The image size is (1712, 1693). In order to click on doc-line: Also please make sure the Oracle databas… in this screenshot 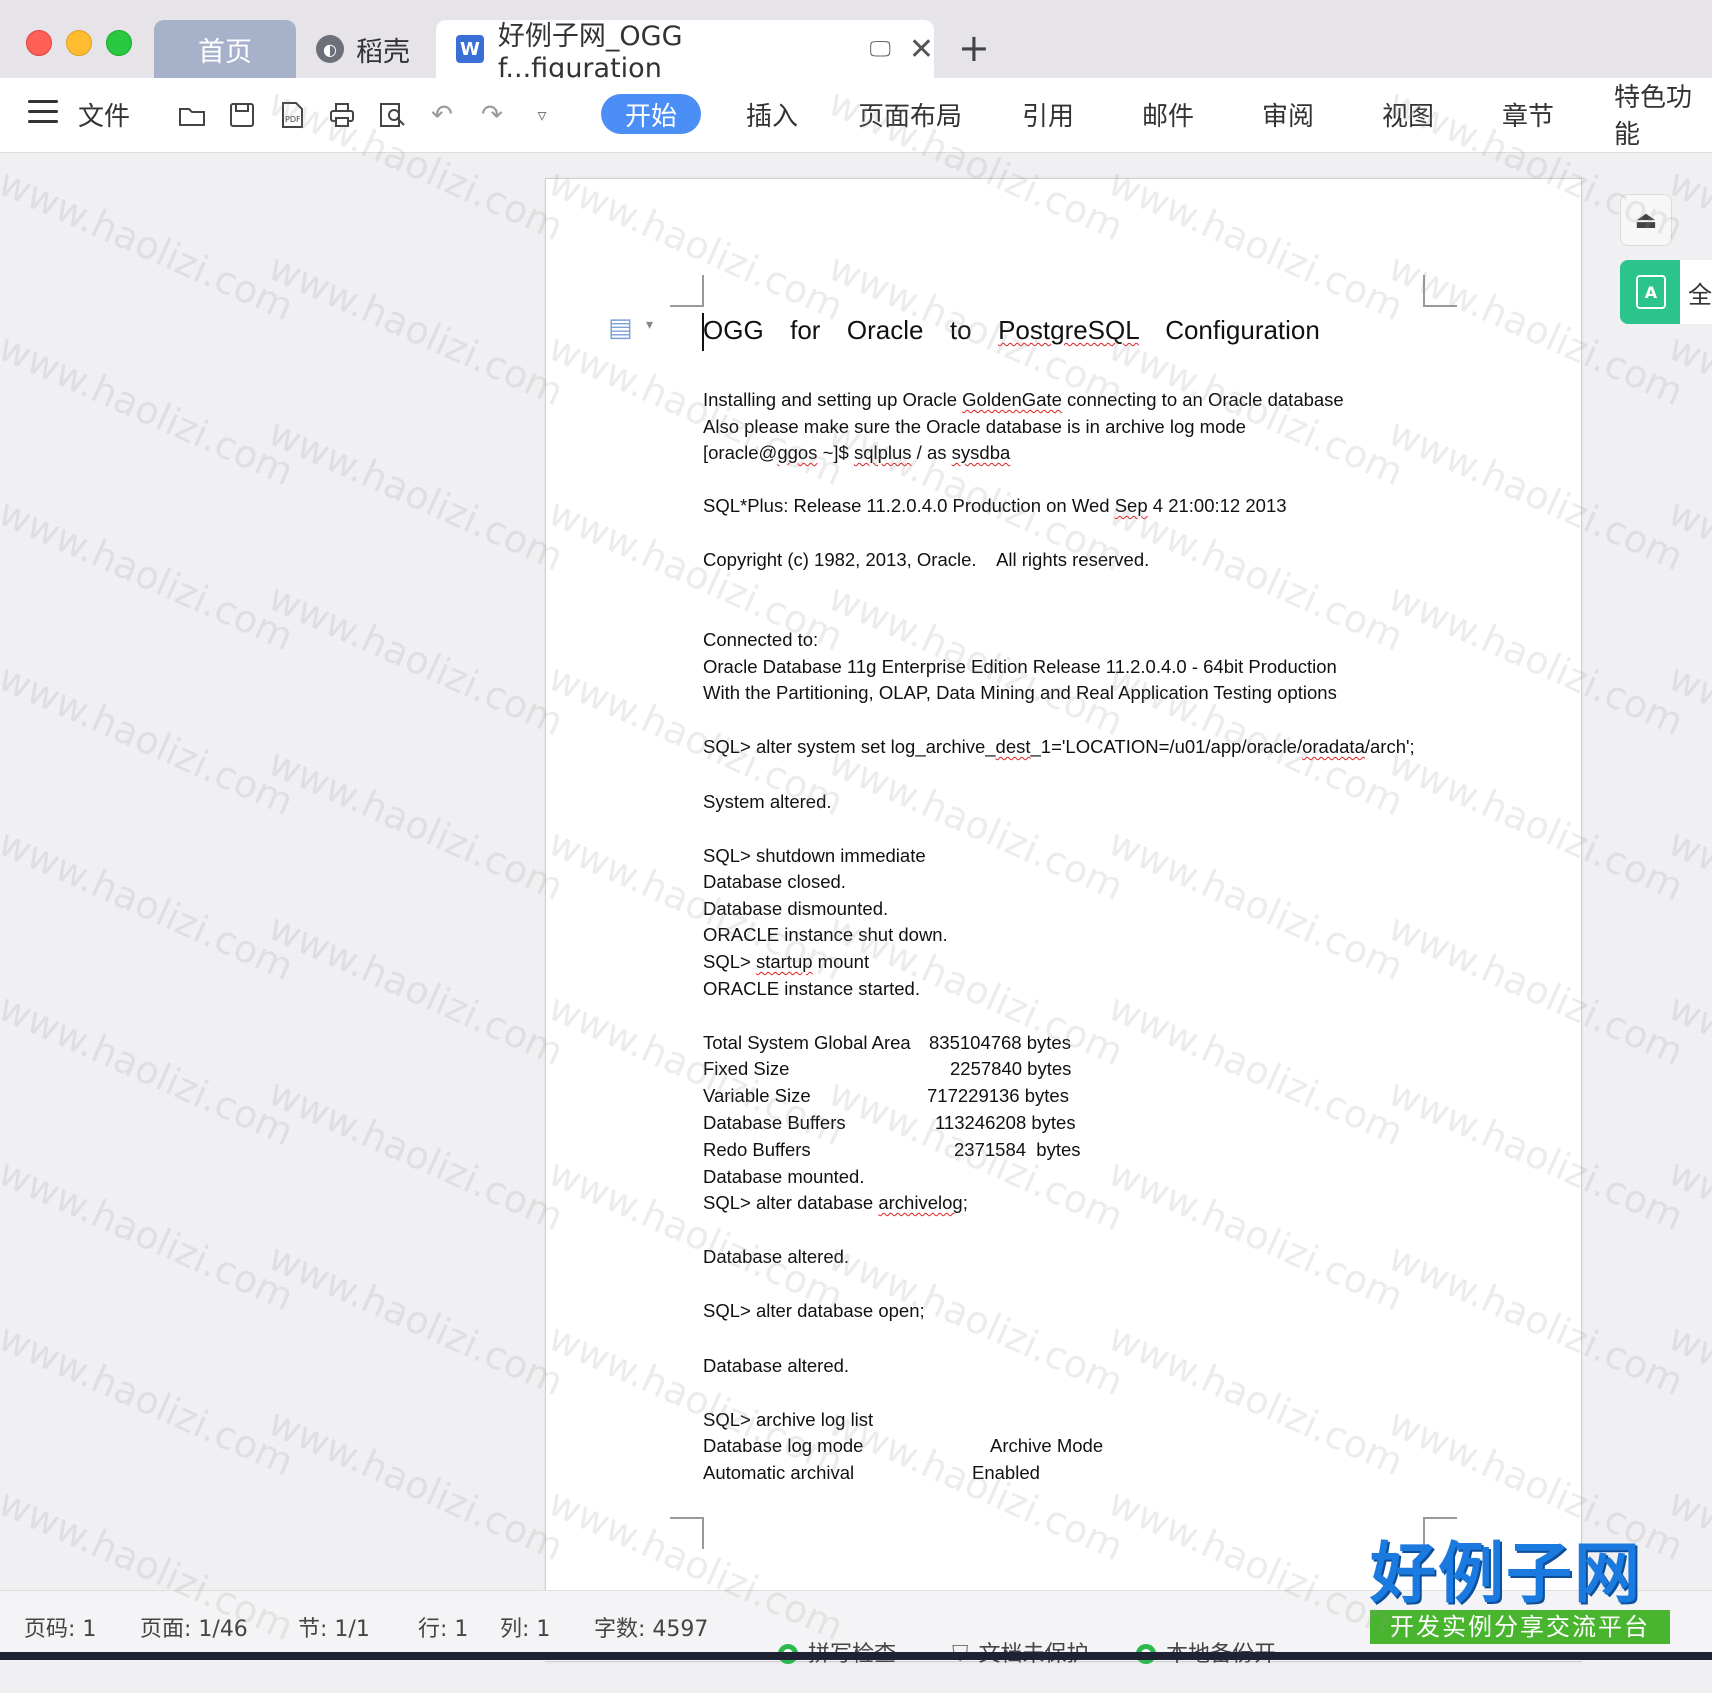, I will do `click(974, 426)`.